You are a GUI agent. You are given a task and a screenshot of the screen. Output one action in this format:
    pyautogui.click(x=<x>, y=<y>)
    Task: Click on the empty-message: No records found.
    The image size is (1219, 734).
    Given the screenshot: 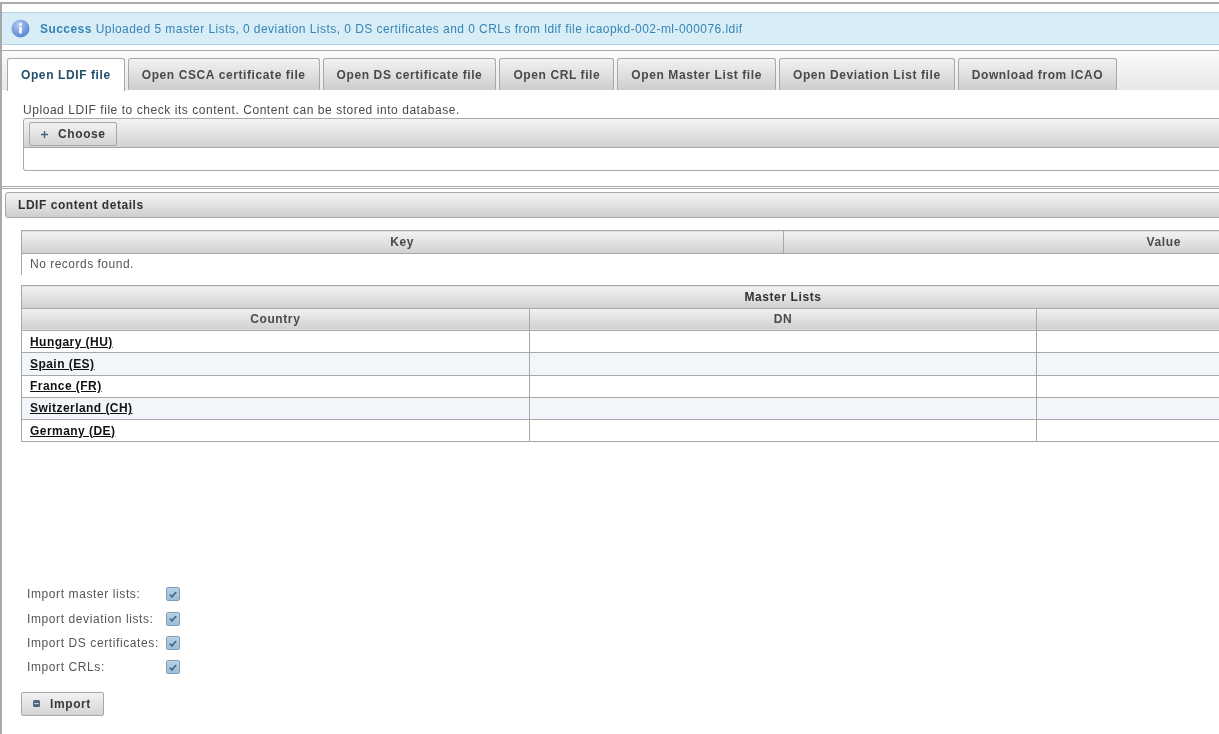 What is the action you would take?
    pyautogui.click(x=620, y=264)
    